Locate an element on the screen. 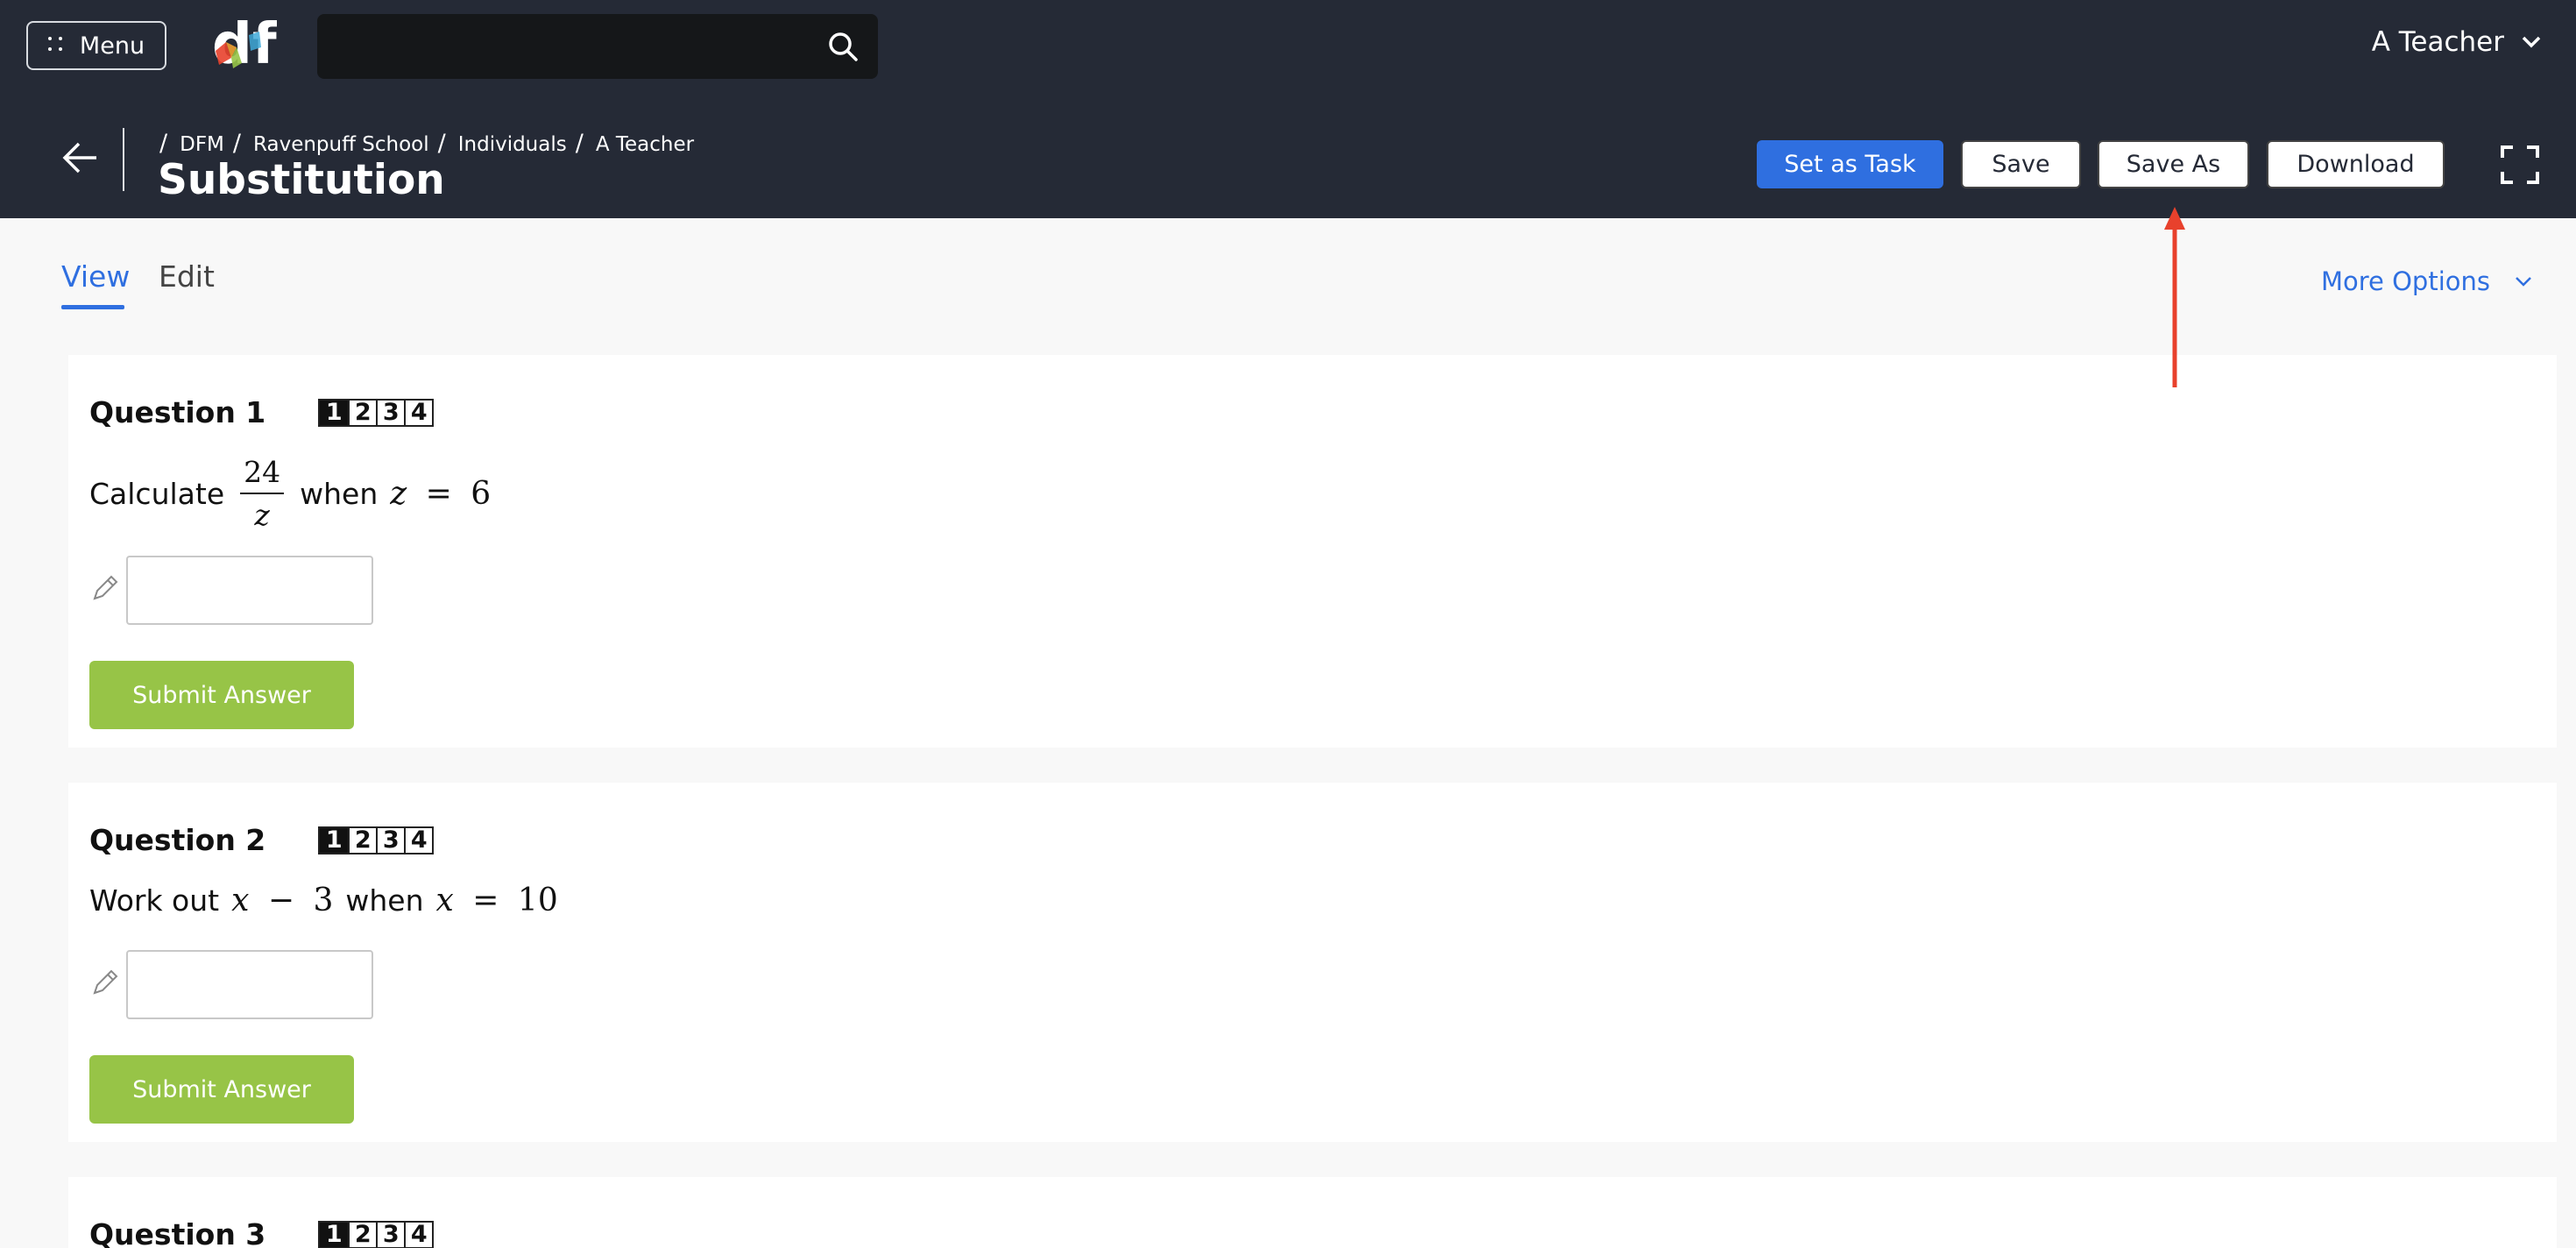  question-text: Calculate 24 z when z = 6 is located at coordinates (290, 493).